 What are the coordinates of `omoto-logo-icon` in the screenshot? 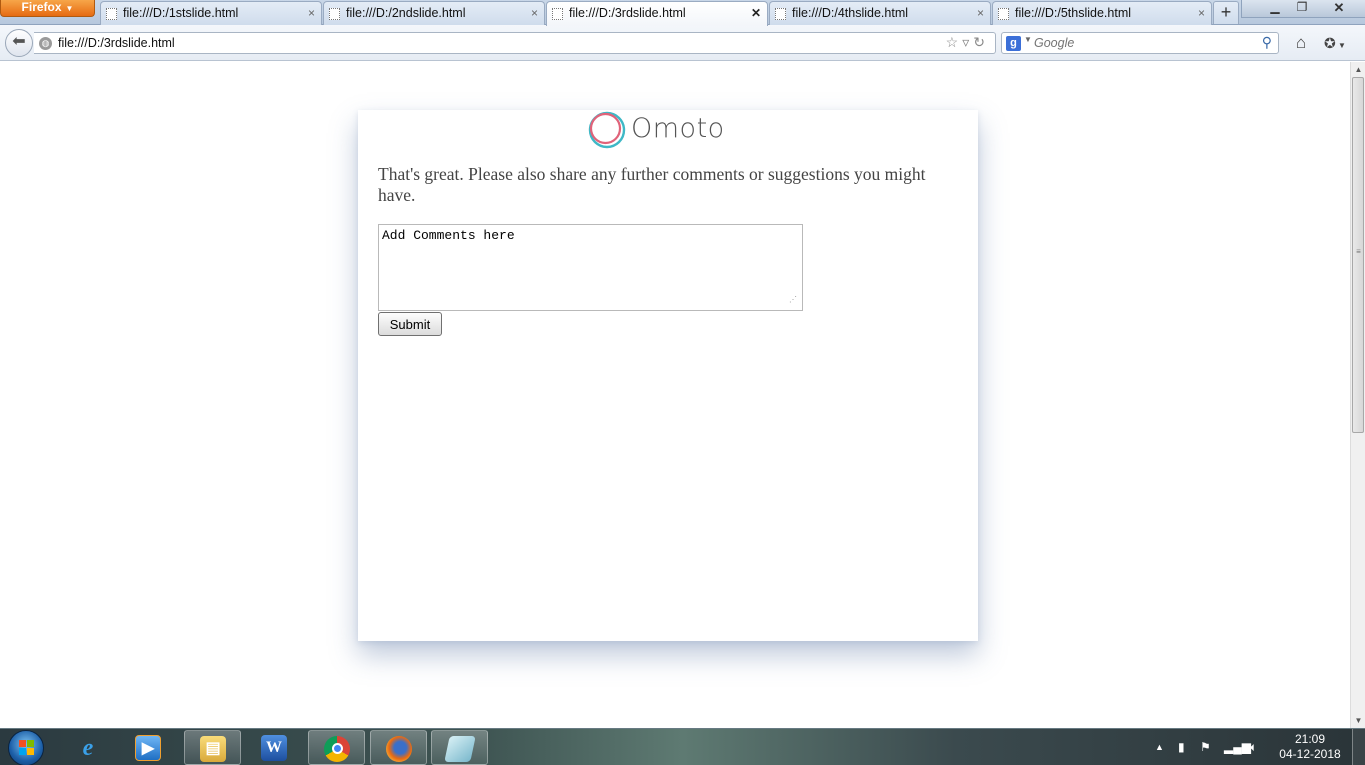 It's located at (607, 130).